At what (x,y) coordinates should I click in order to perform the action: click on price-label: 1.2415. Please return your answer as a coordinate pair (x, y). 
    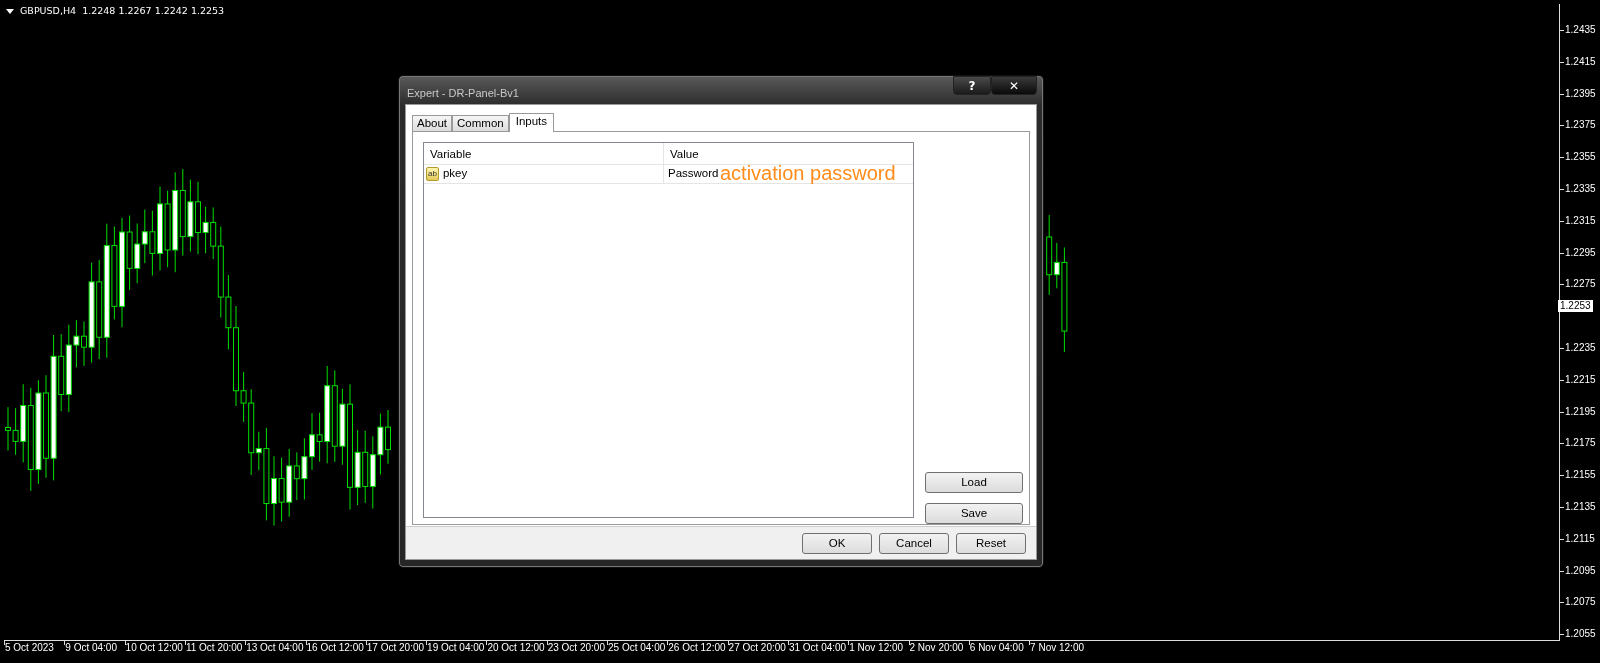
    Looking at the image, I should click on (1580, 61).